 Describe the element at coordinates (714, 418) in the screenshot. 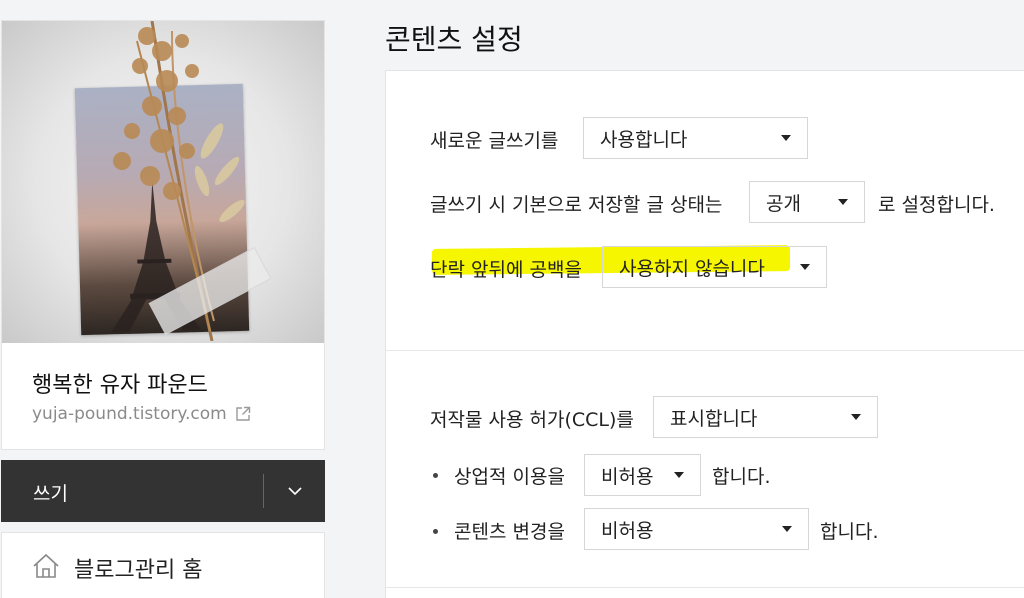

I see `ccl-value: 표시합니다` at that location.